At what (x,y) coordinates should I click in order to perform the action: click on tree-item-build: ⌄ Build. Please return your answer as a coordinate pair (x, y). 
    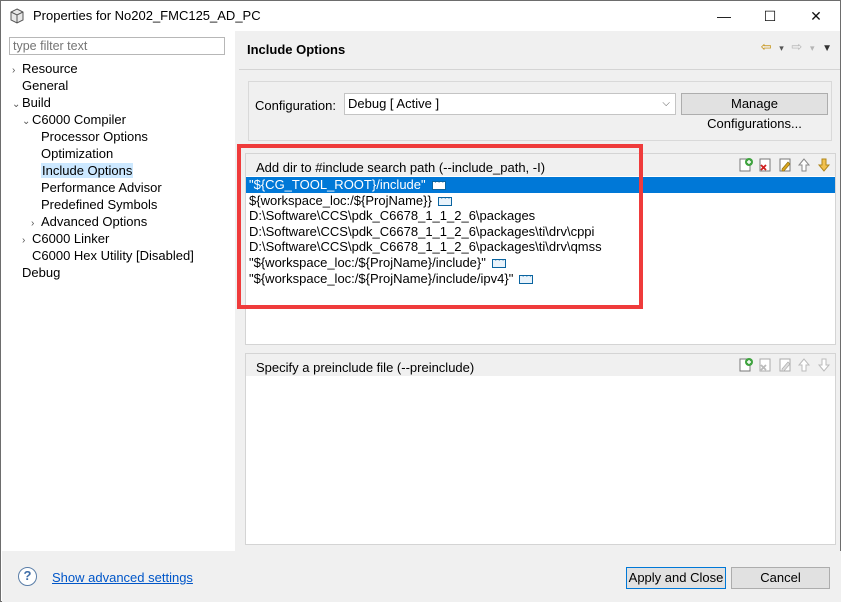
    Looking at the image, I should click on (31, 102).